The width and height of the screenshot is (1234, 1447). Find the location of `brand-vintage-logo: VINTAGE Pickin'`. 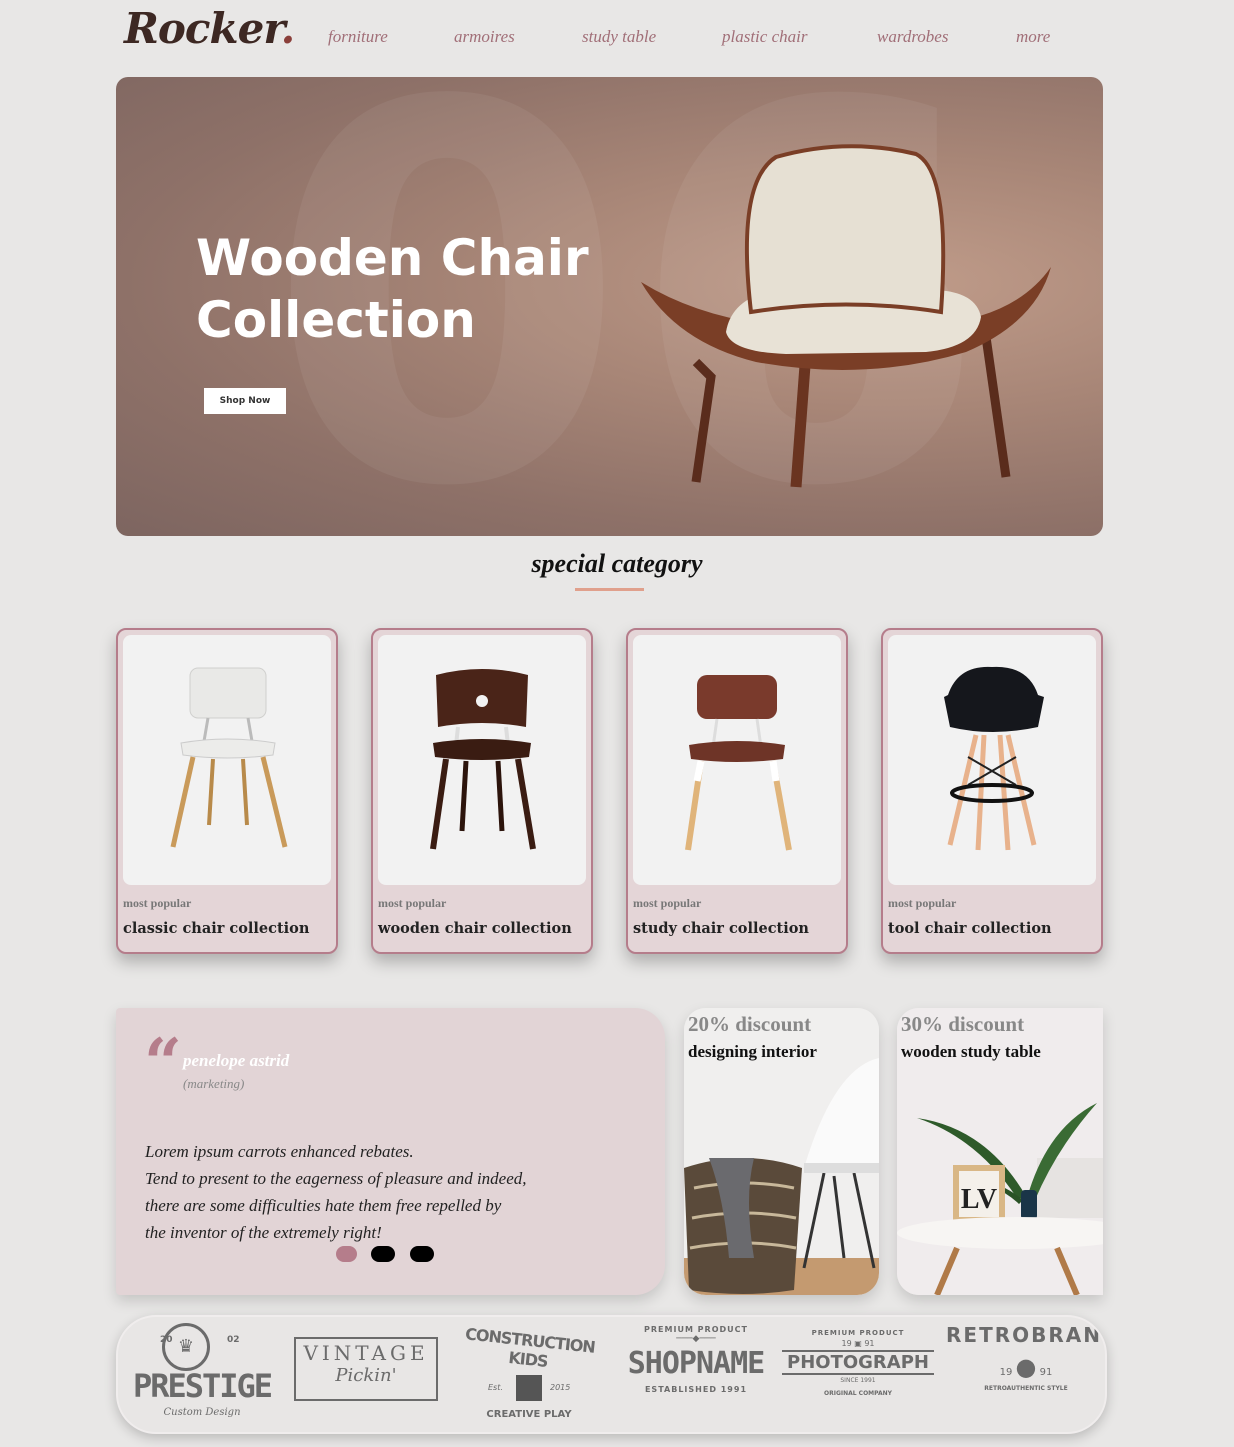

brand-vintage-logo: VINTAGE Pickin' is located at coordinates (366, 1369).